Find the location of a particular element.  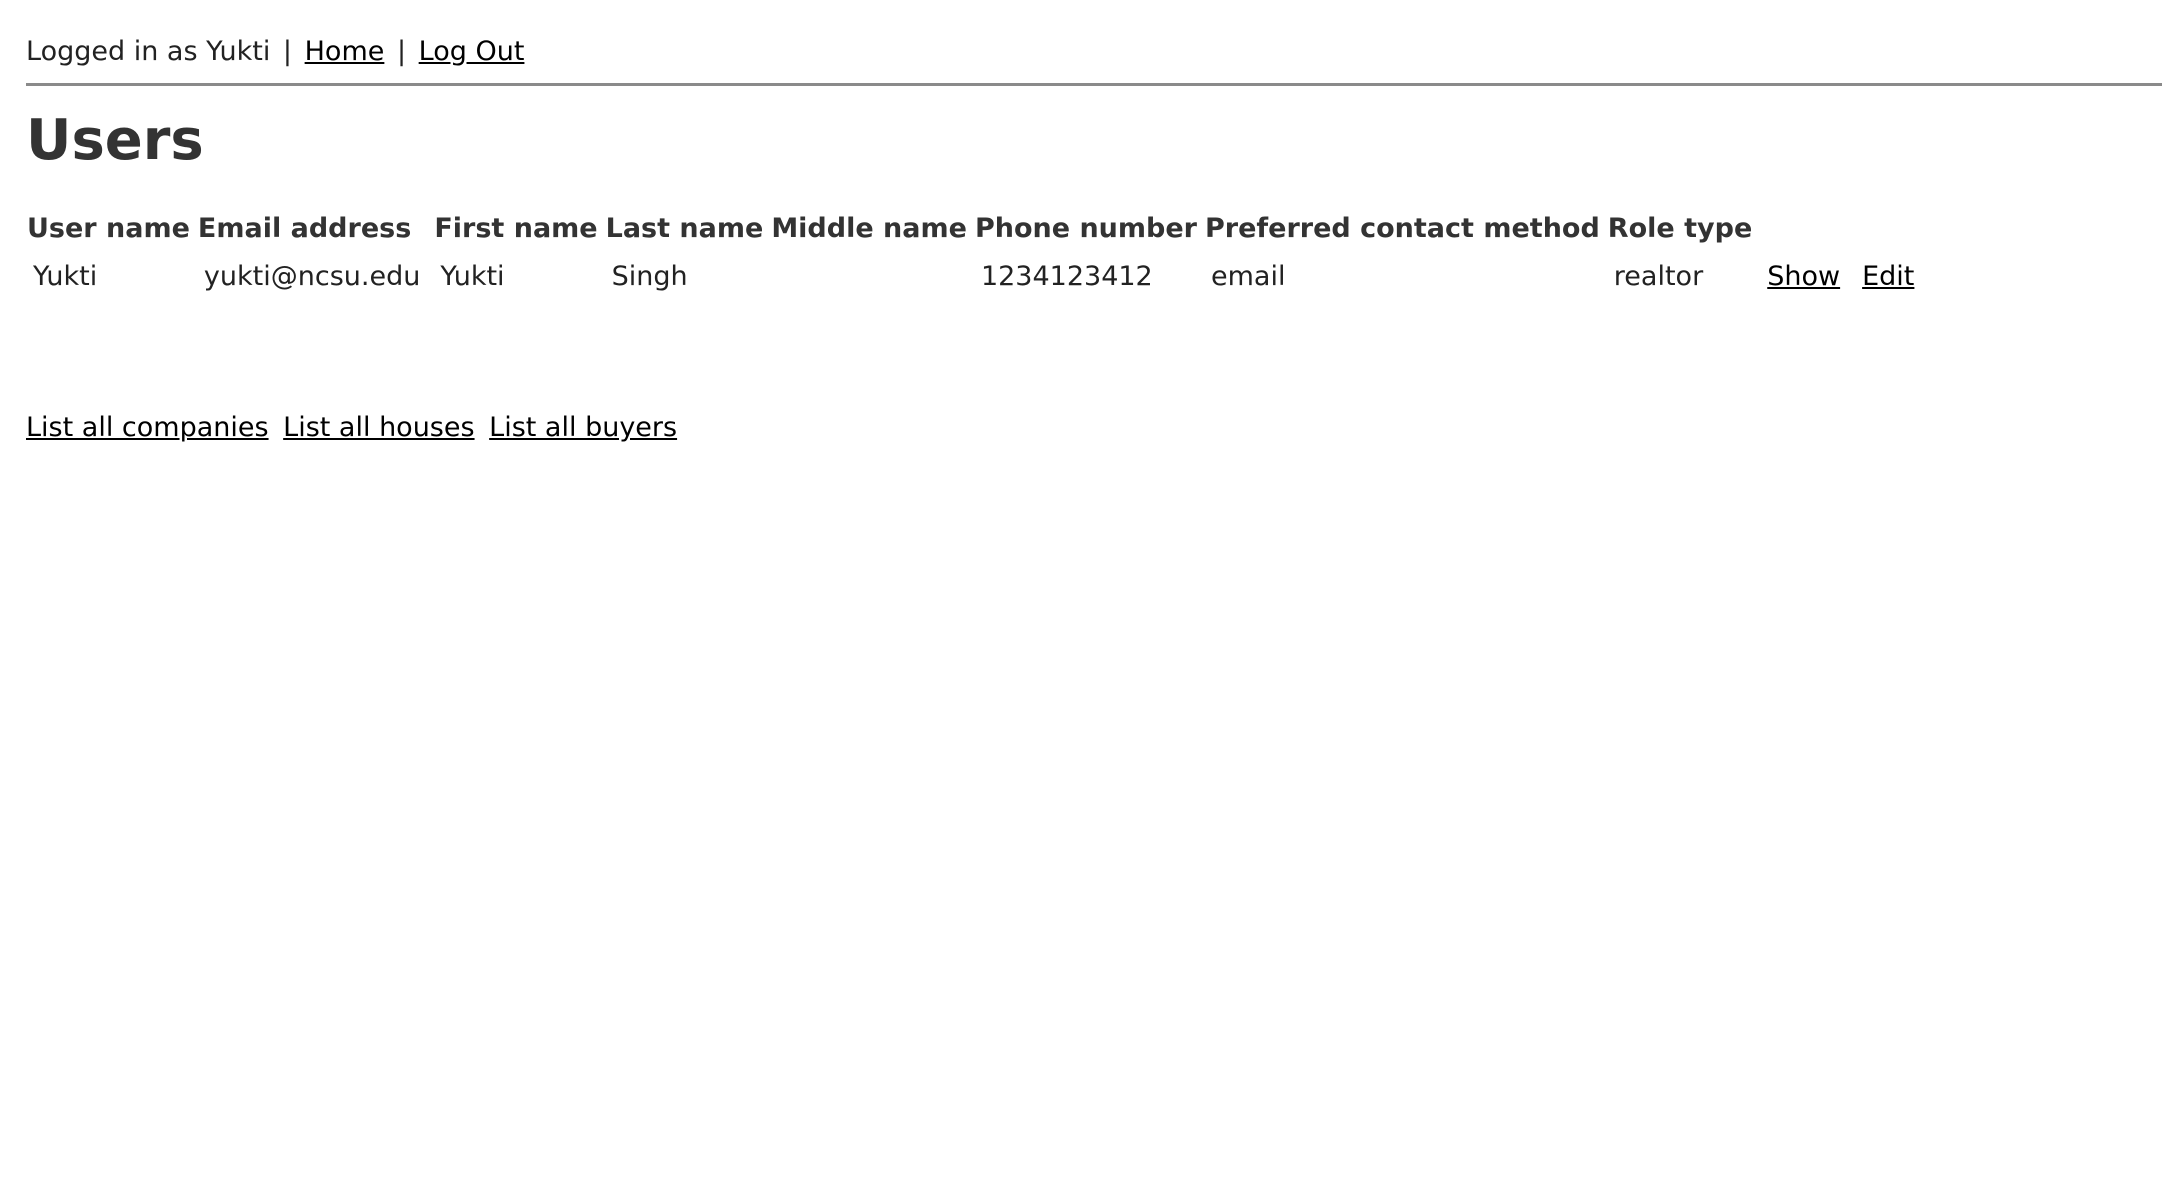

logged-in-text: Logged in as Yukti is located at coordinates (148, 51).